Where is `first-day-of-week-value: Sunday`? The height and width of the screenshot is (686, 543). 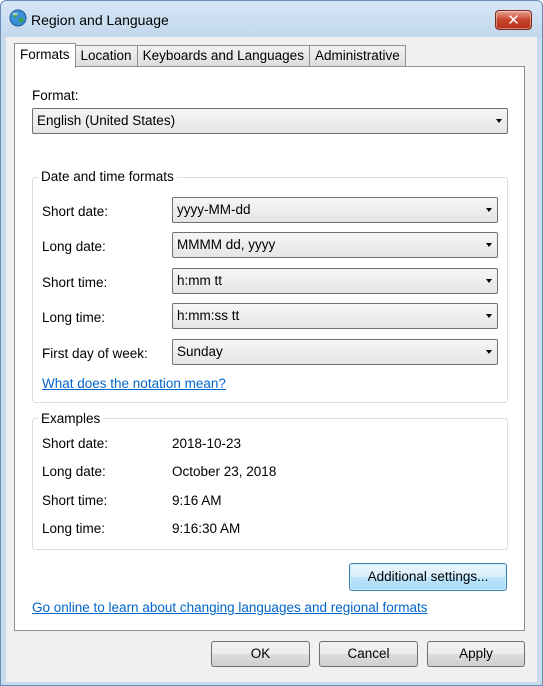
first-day-of-week-value: Sunday is located at coordinates (200, 351).